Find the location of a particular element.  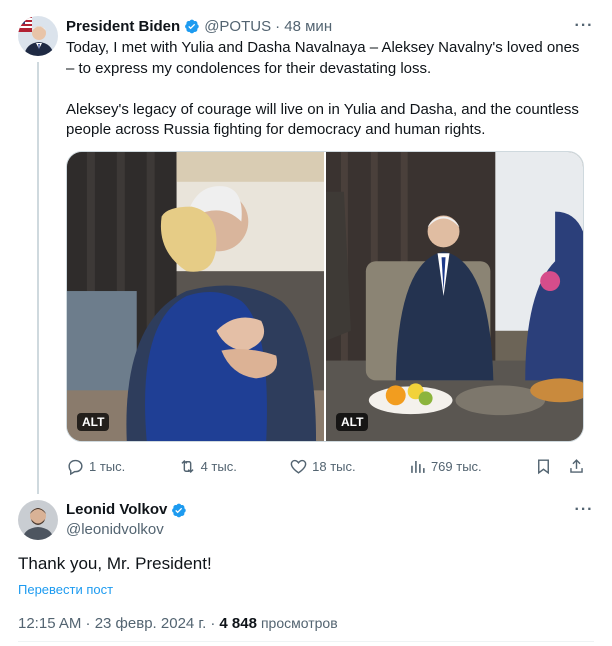

tweet-actions: 1 тыс. 4 тыс. 18 тыс. 769 тыс. is located at coordinates (326, 466).